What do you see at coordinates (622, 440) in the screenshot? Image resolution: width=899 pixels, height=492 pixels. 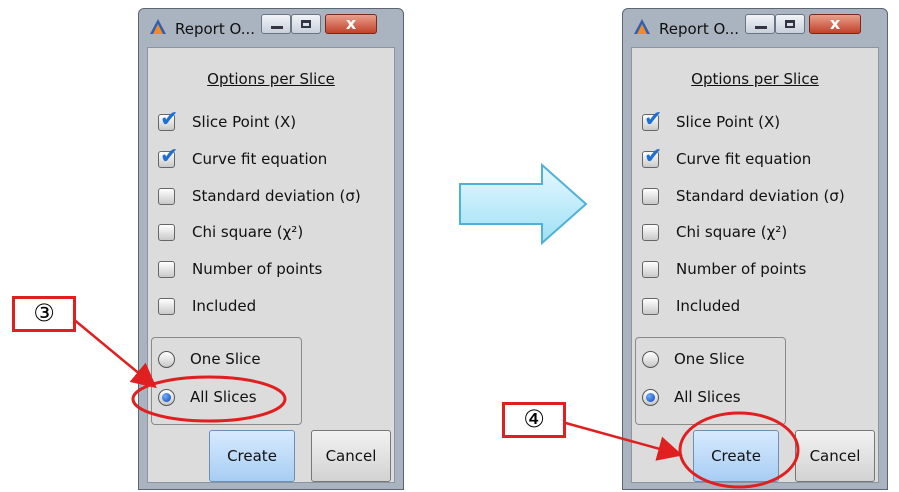 I see `pointer-to-create-button` at bounding box center [622, 440].